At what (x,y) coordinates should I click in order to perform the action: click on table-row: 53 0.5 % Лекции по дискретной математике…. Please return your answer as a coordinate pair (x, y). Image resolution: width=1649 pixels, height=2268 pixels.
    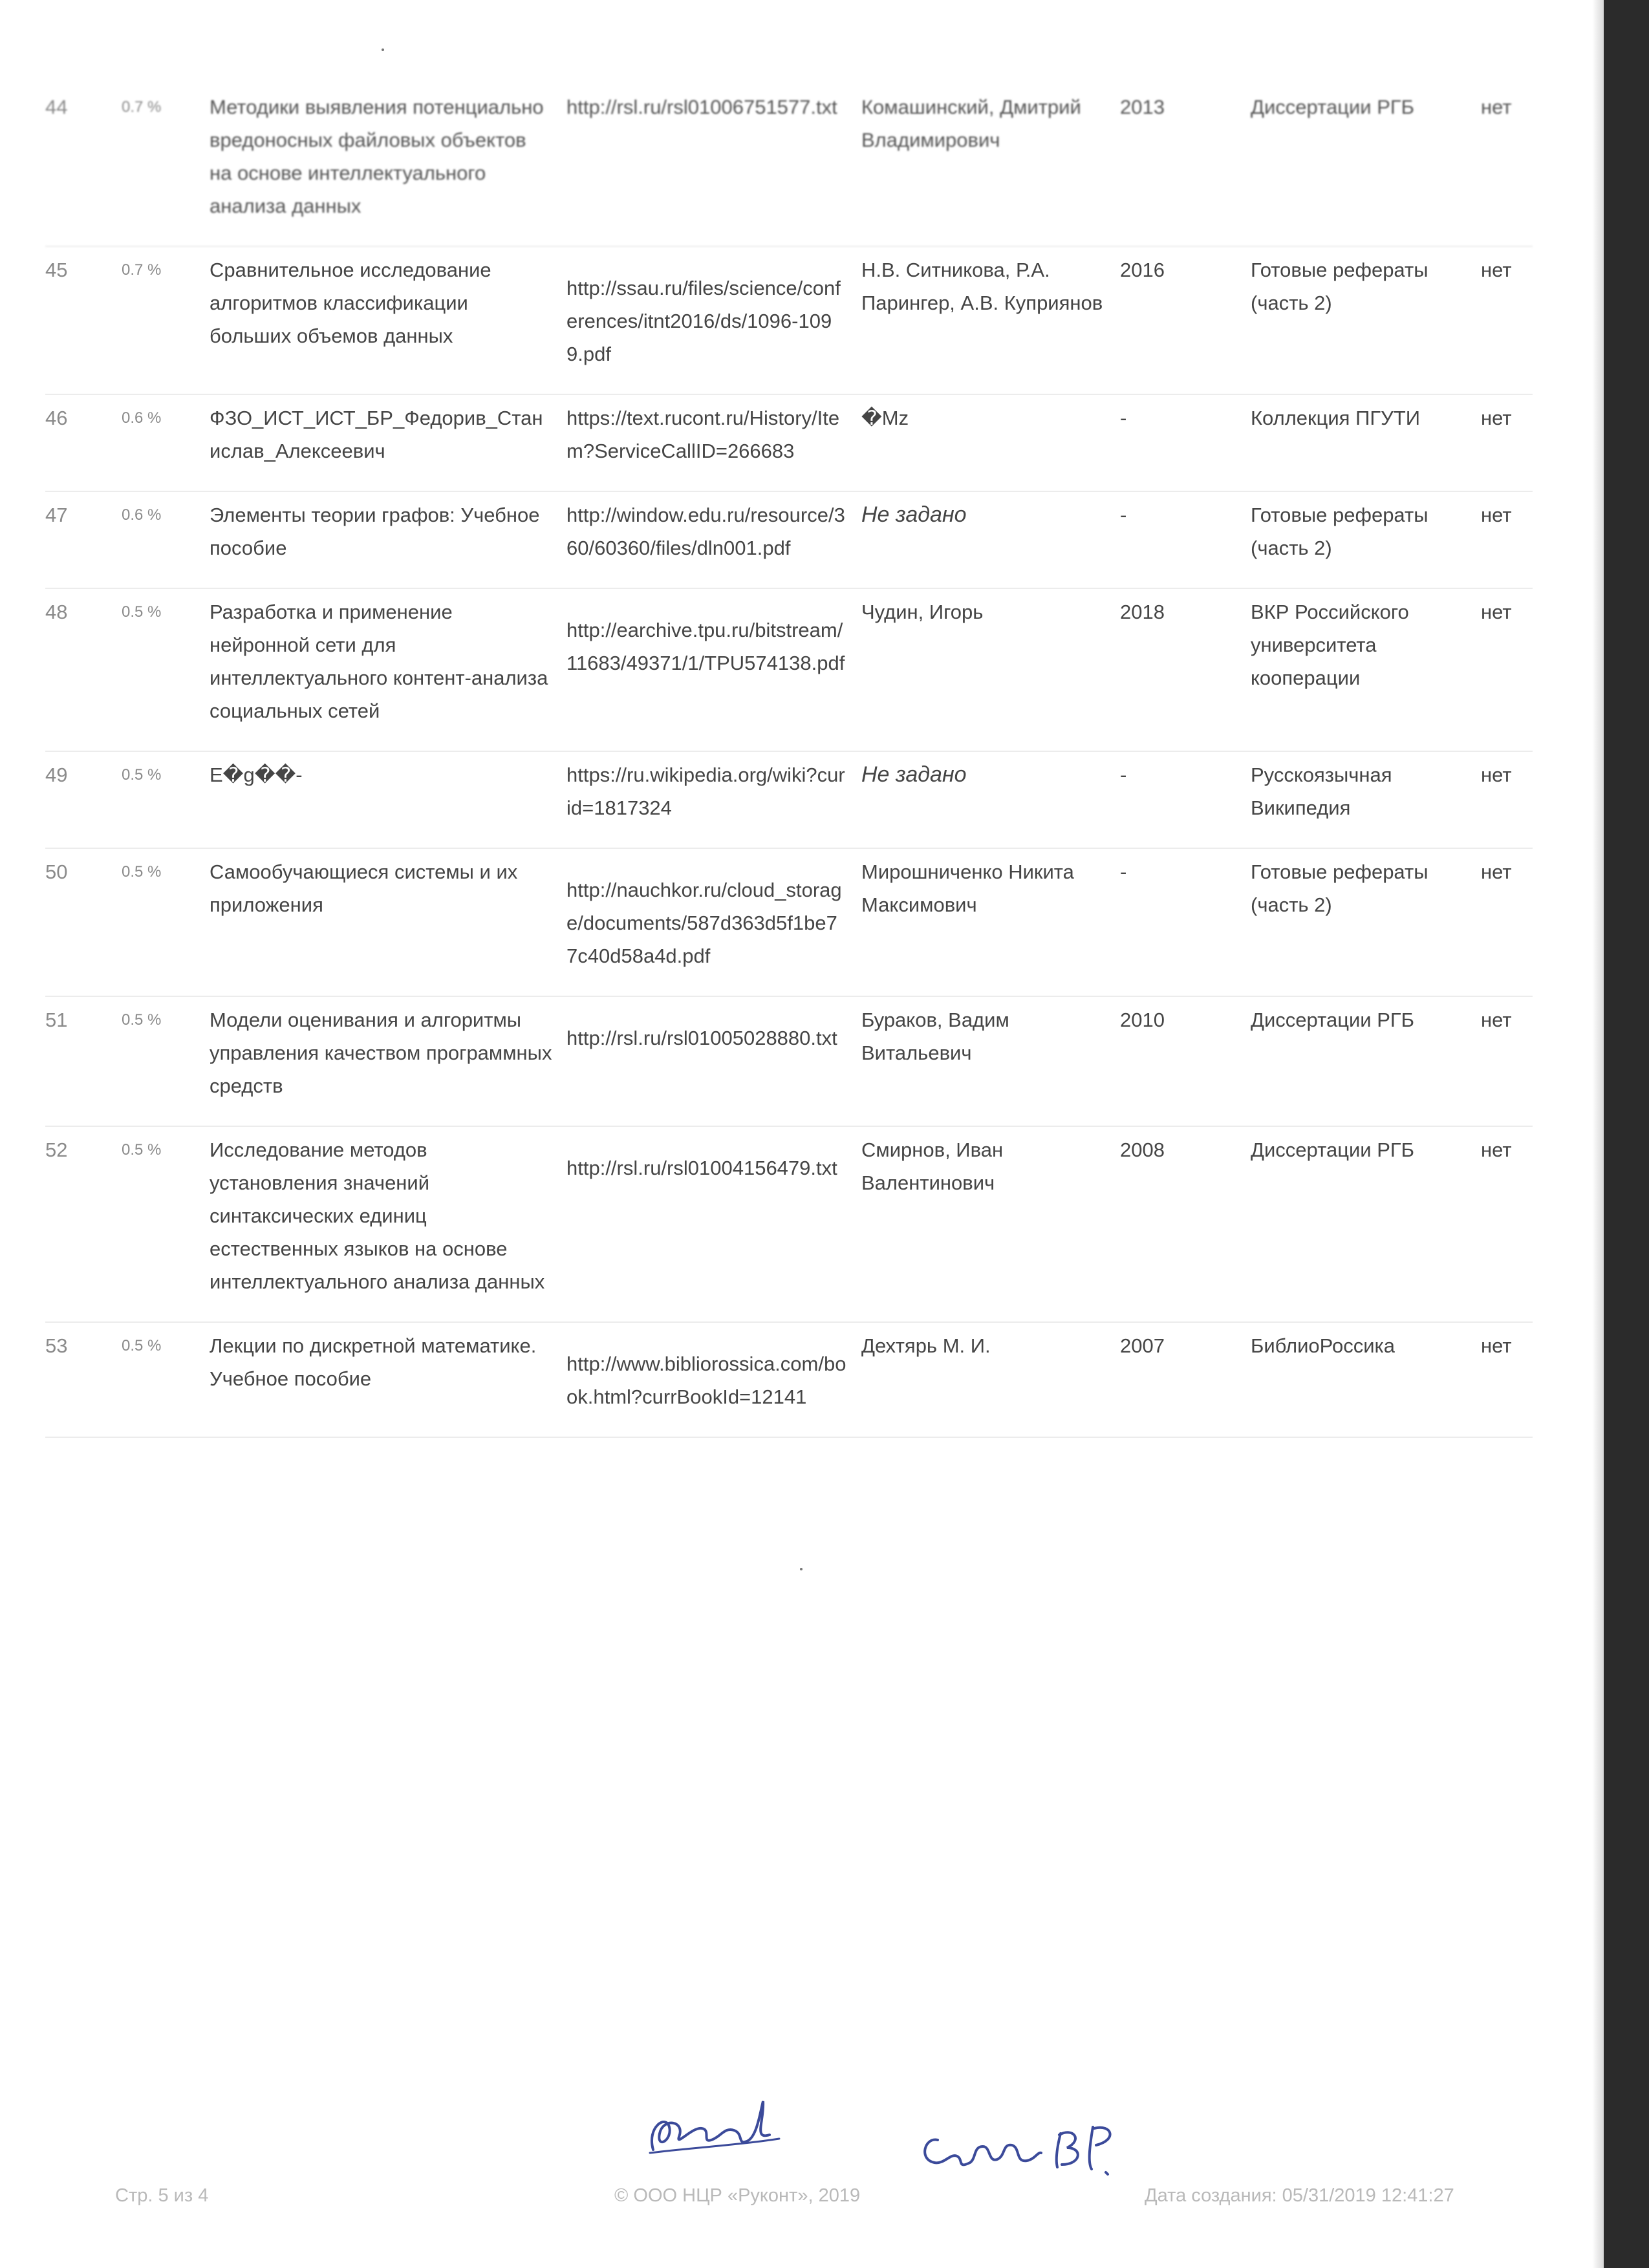
    Looking at the image, I should click on (789, 1381).